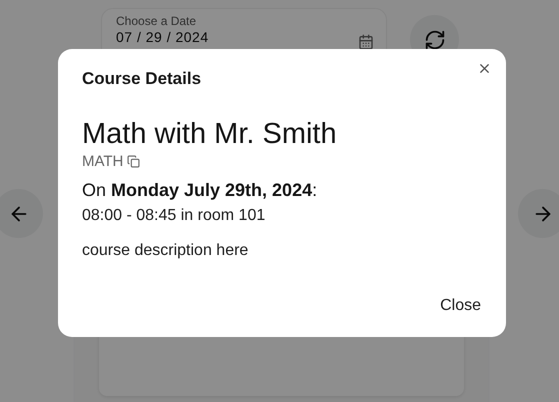 The width and height of the screenshot is (559, 402). What do you see at coordinates (484, 68) in the screenshot?
I see `close-icon` at bounding box center [484, 68].